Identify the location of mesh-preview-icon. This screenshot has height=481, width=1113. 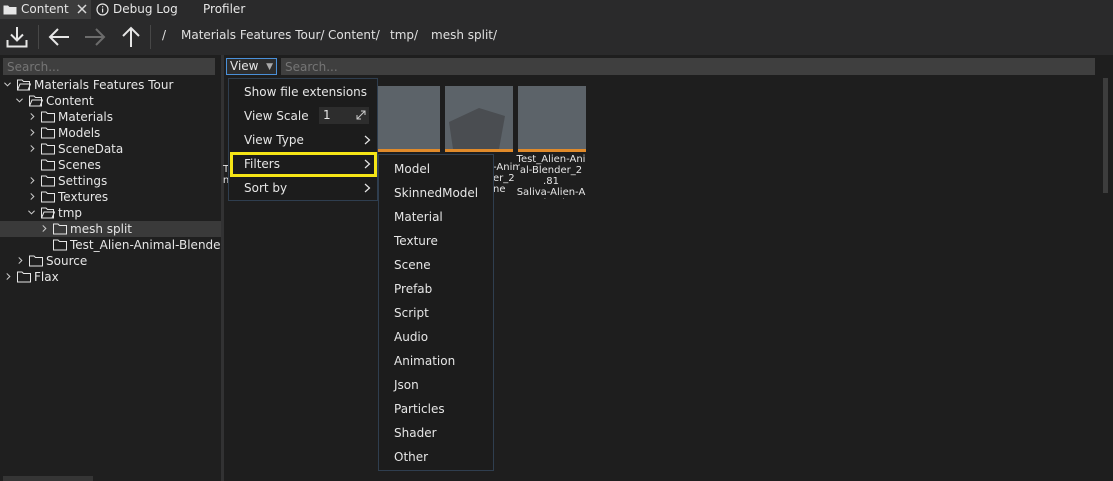
(477, 128).